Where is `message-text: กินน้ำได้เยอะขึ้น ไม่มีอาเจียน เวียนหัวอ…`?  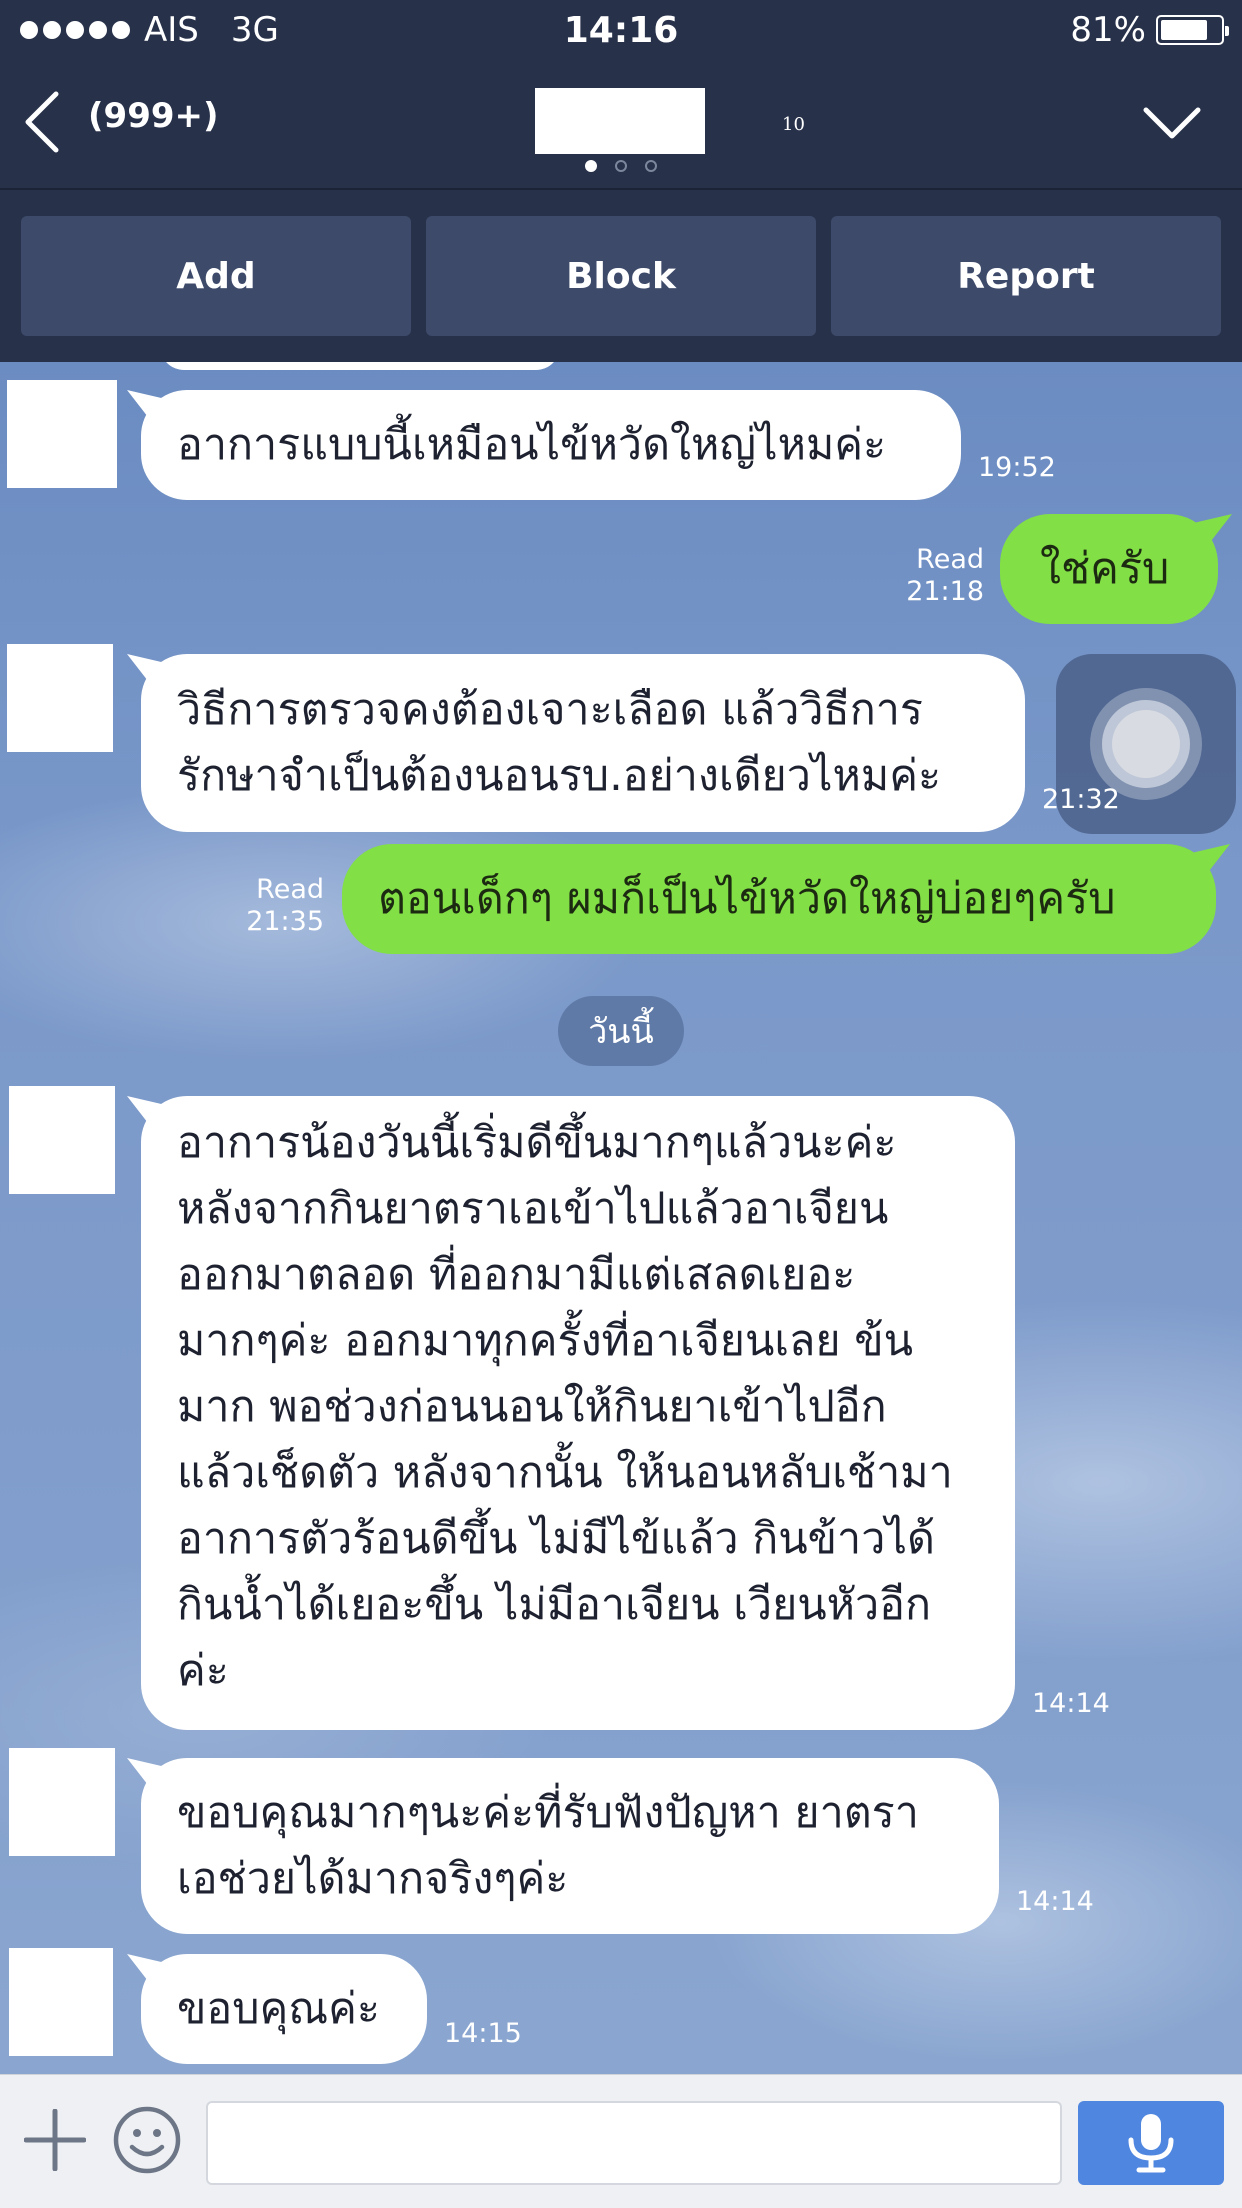 message-text: กินน้ำได้เยอะขึ้น ไม่มีอาเจียน เวียนหัวอ… is located at coordinates (554, 1605).